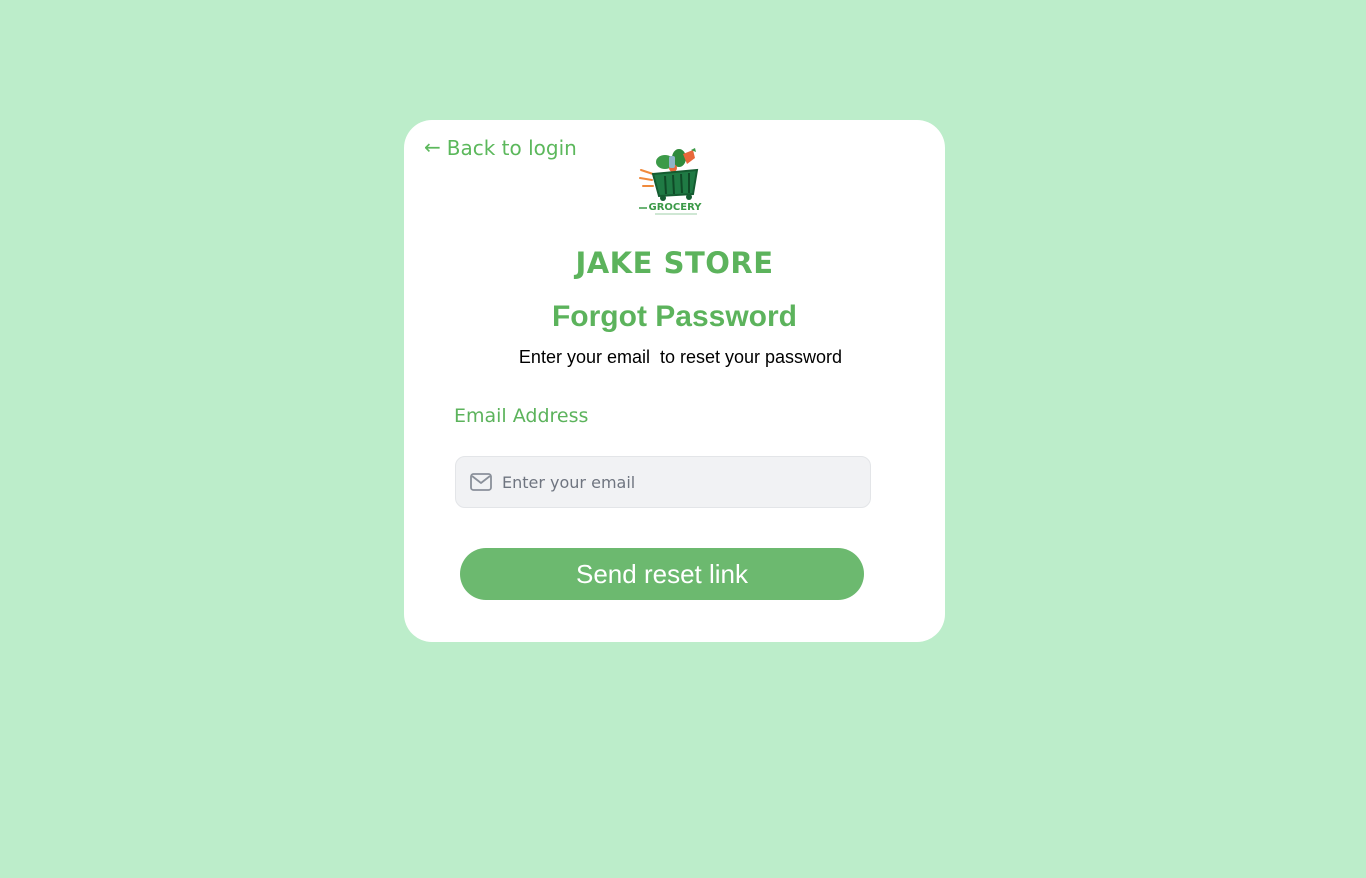 The width and height of the screenshot is (1366, 878). I want to click on svg-text: GROCERY, so click(676, 207).